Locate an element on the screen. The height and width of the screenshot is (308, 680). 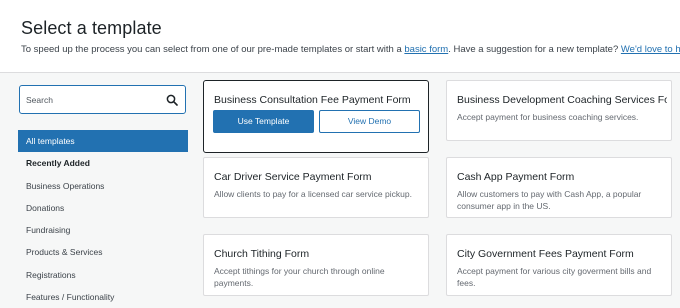
category-all-templates: All templates is located at coordinates (103, 141).